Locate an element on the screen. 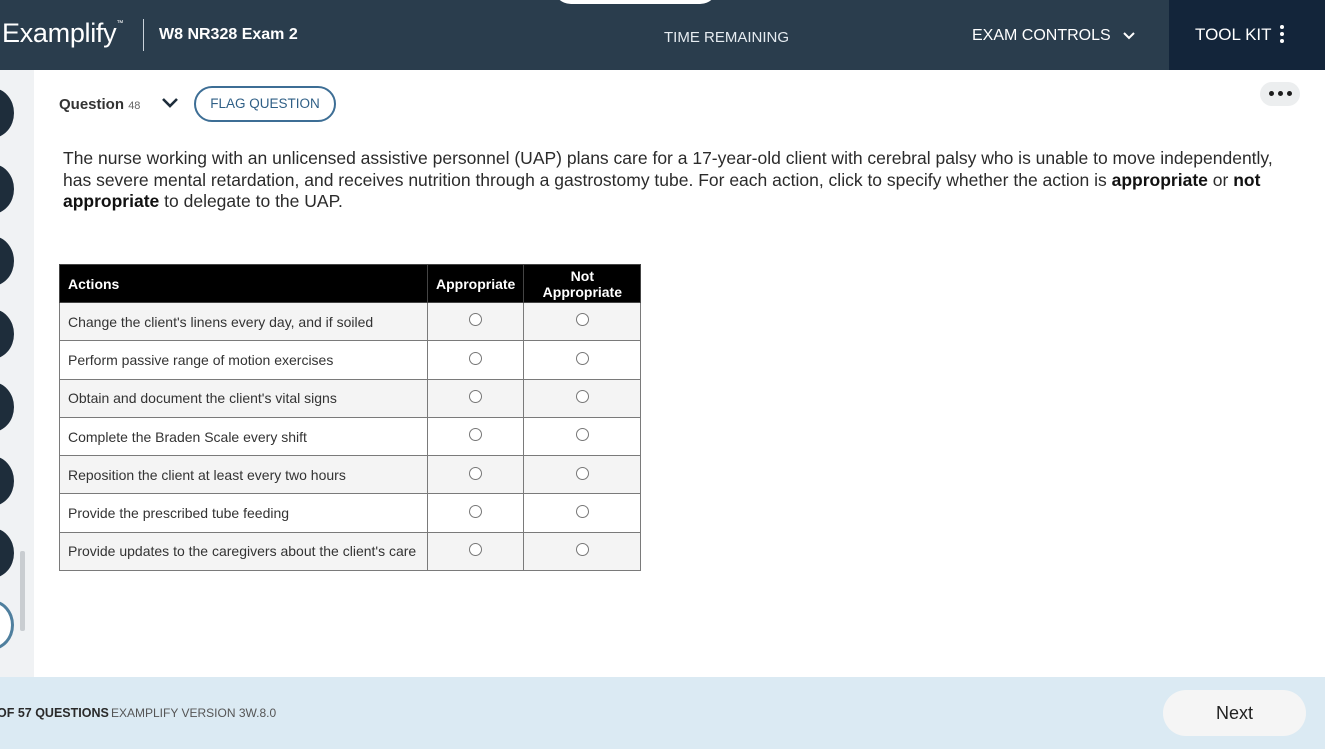 This screenshot has height=749, width=1325. question-label: Question 48 is located at coordinates (100, 104).